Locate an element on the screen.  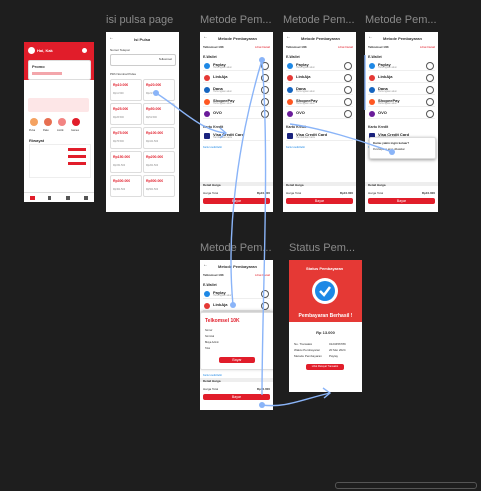
connector-isi-to-metode is located at coordinates (190, 113).